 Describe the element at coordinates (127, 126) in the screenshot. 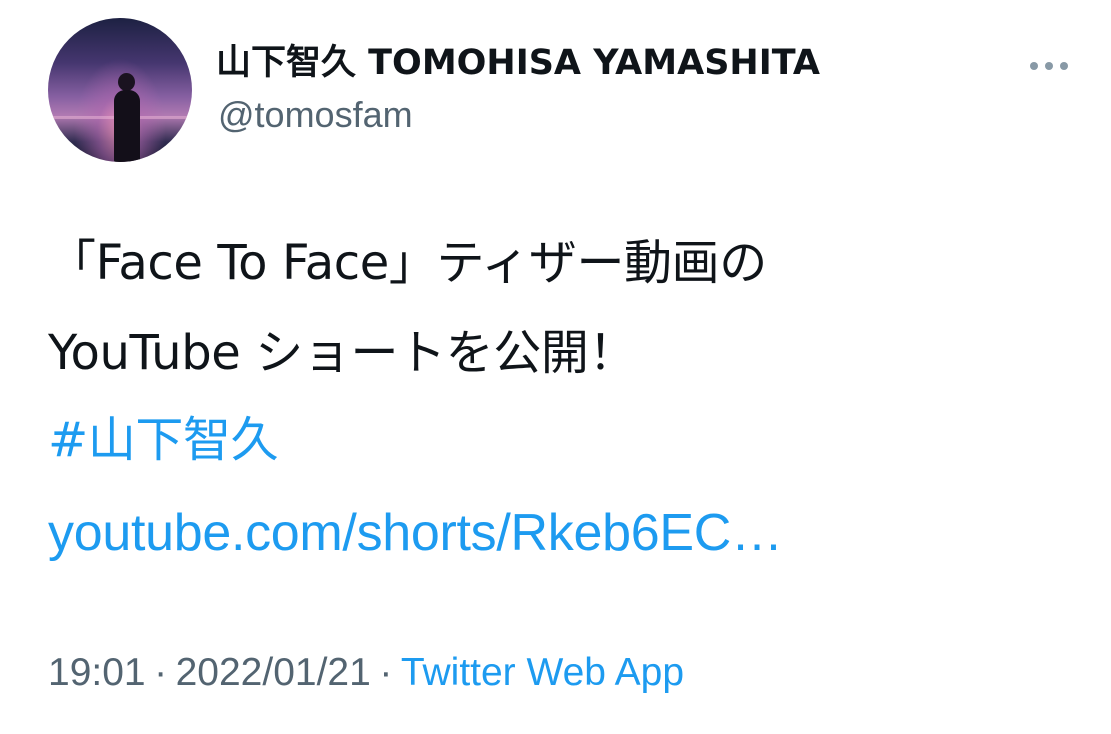

I see `avatar-person-body` at that location.